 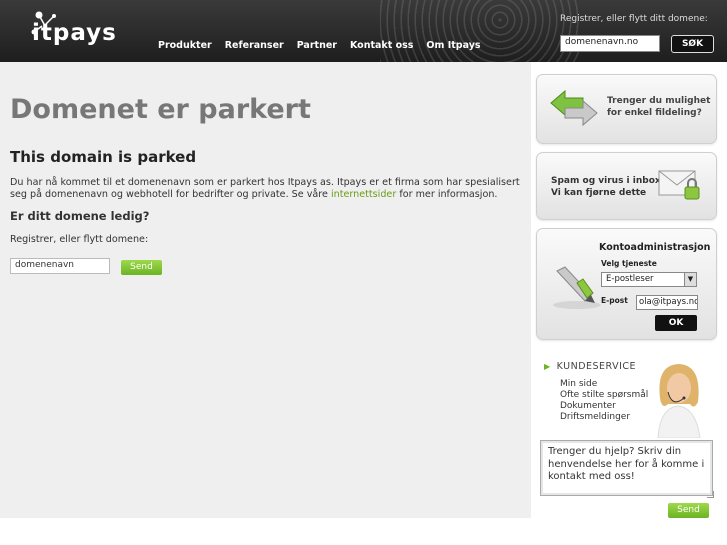 I want to click on pen-icon, so click(x=577, y=287).